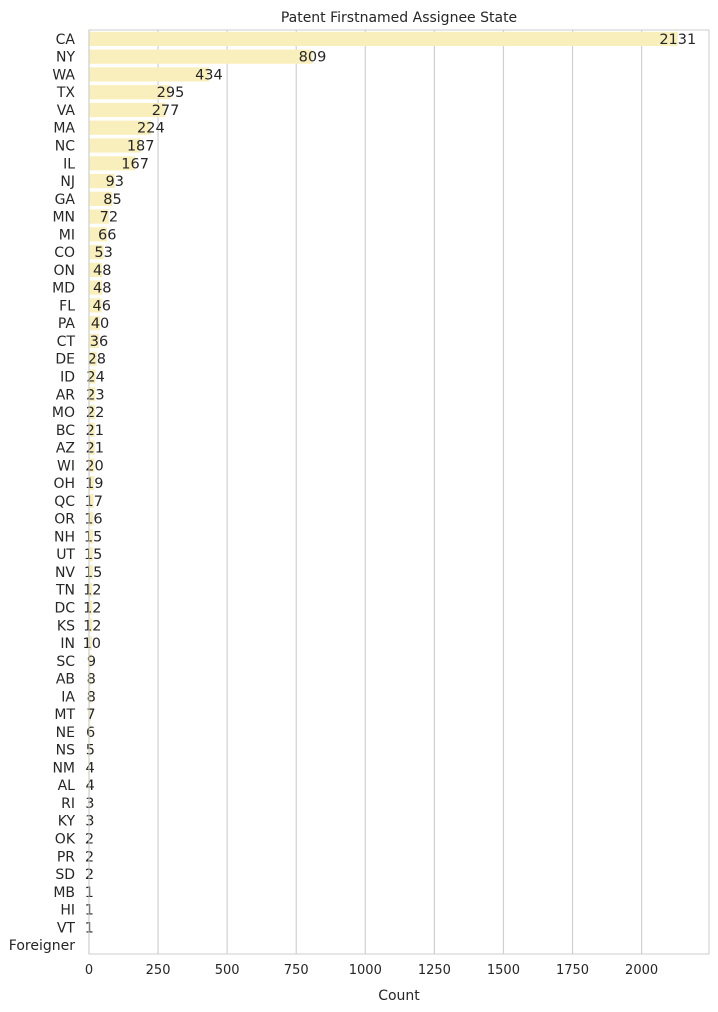  What do you see at coordinates (66, 40) in the screenshot?
I see `y-tick-label: CA` at bounding box center [66, 40].